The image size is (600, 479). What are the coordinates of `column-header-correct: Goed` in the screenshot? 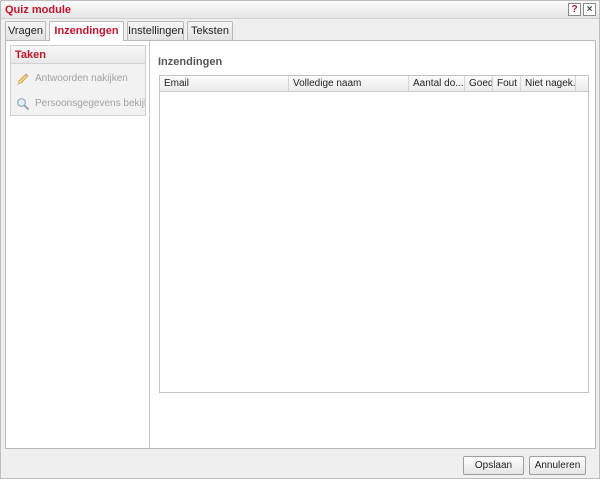 It's located at (479, 83).